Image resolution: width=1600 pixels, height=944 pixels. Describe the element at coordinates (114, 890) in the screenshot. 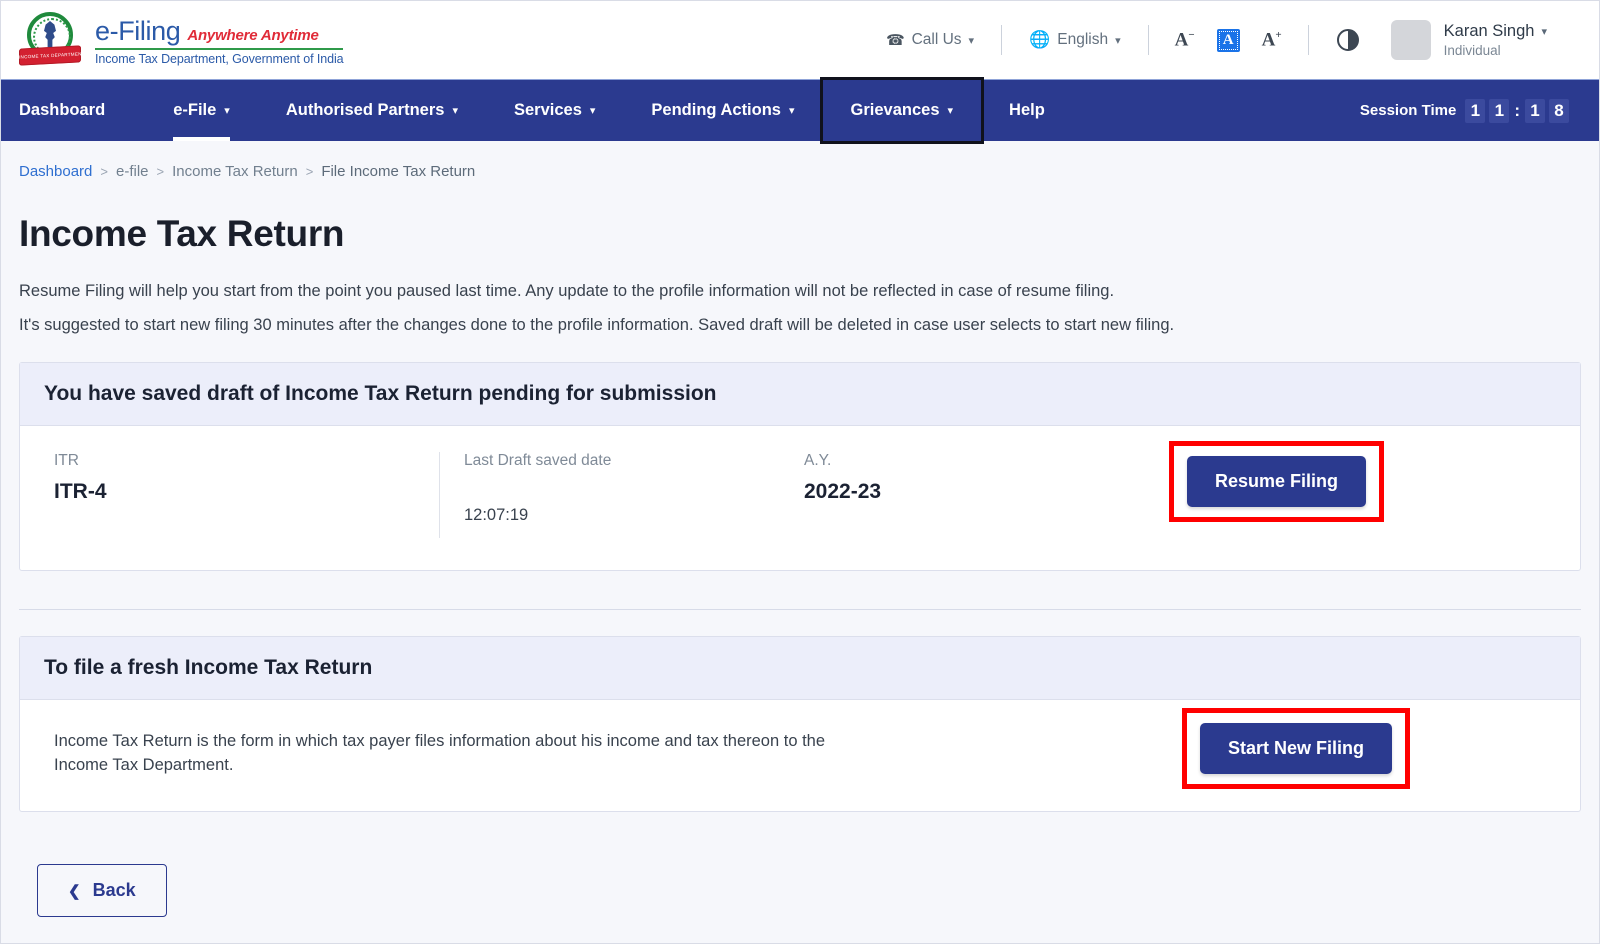

I see `back-button-label: Back` at that location.